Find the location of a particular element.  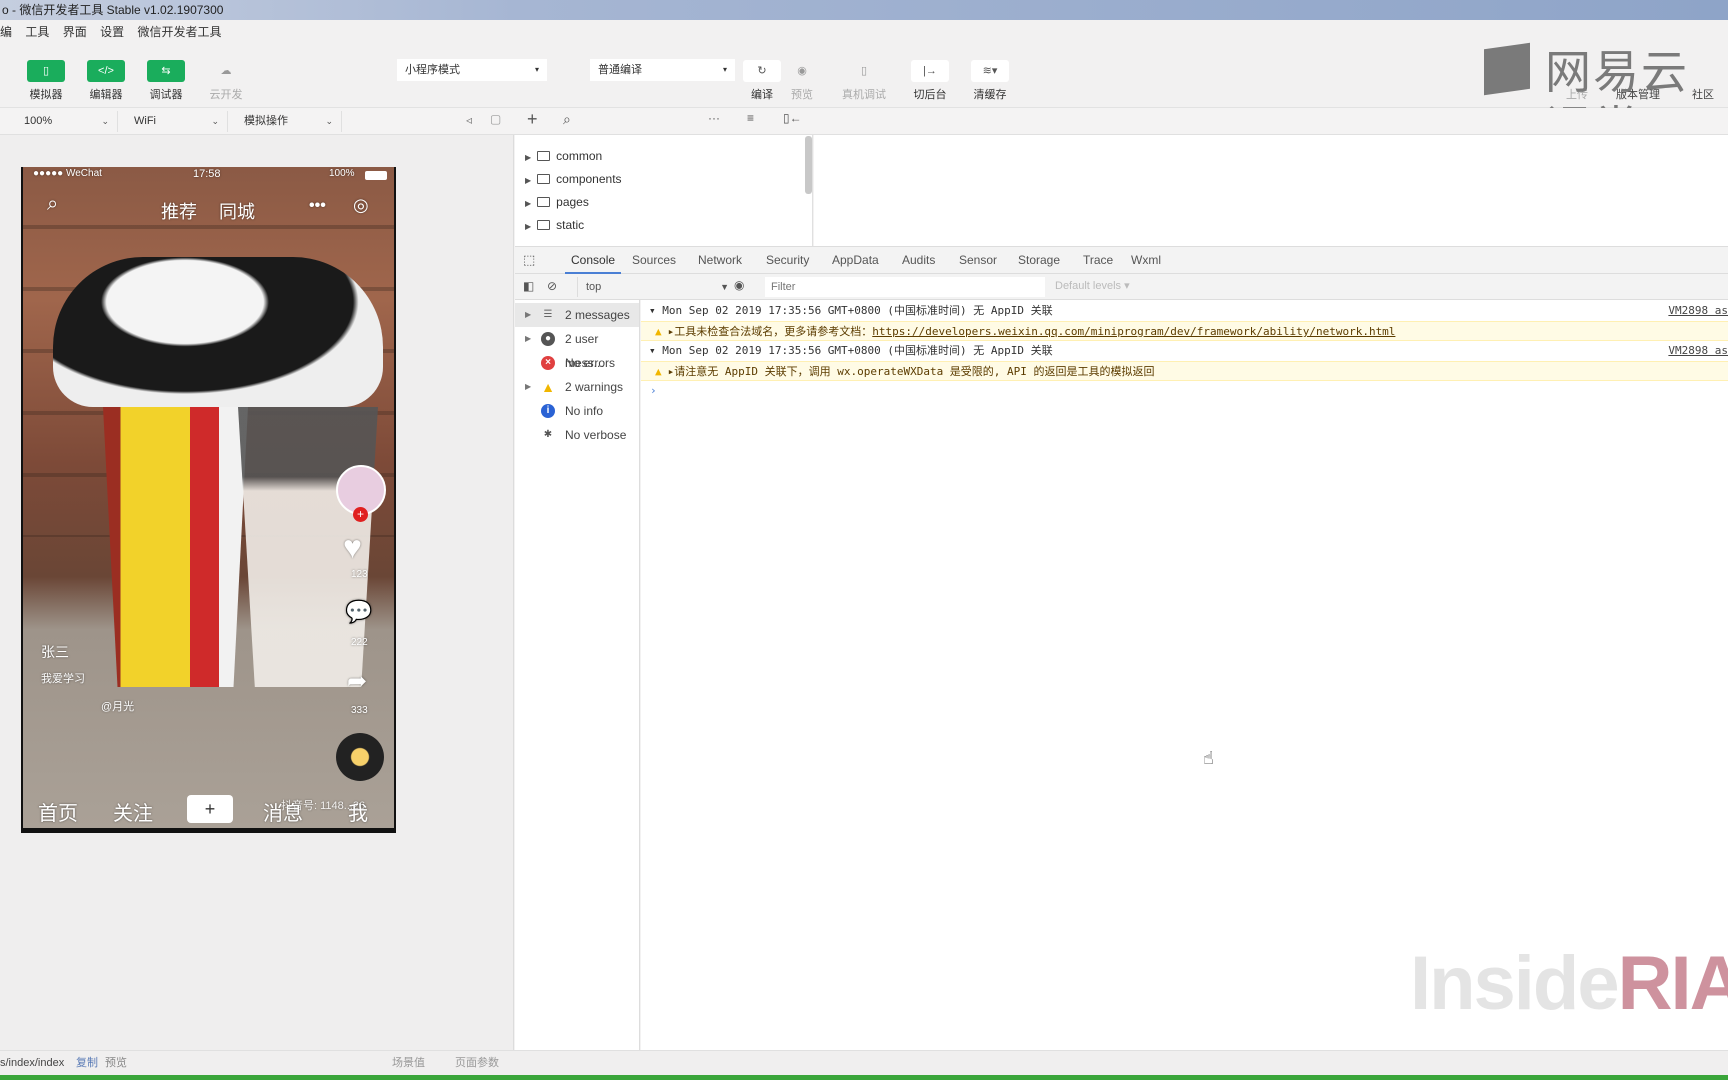

heart-icon: ♥ is located at coordinates (352, 547).